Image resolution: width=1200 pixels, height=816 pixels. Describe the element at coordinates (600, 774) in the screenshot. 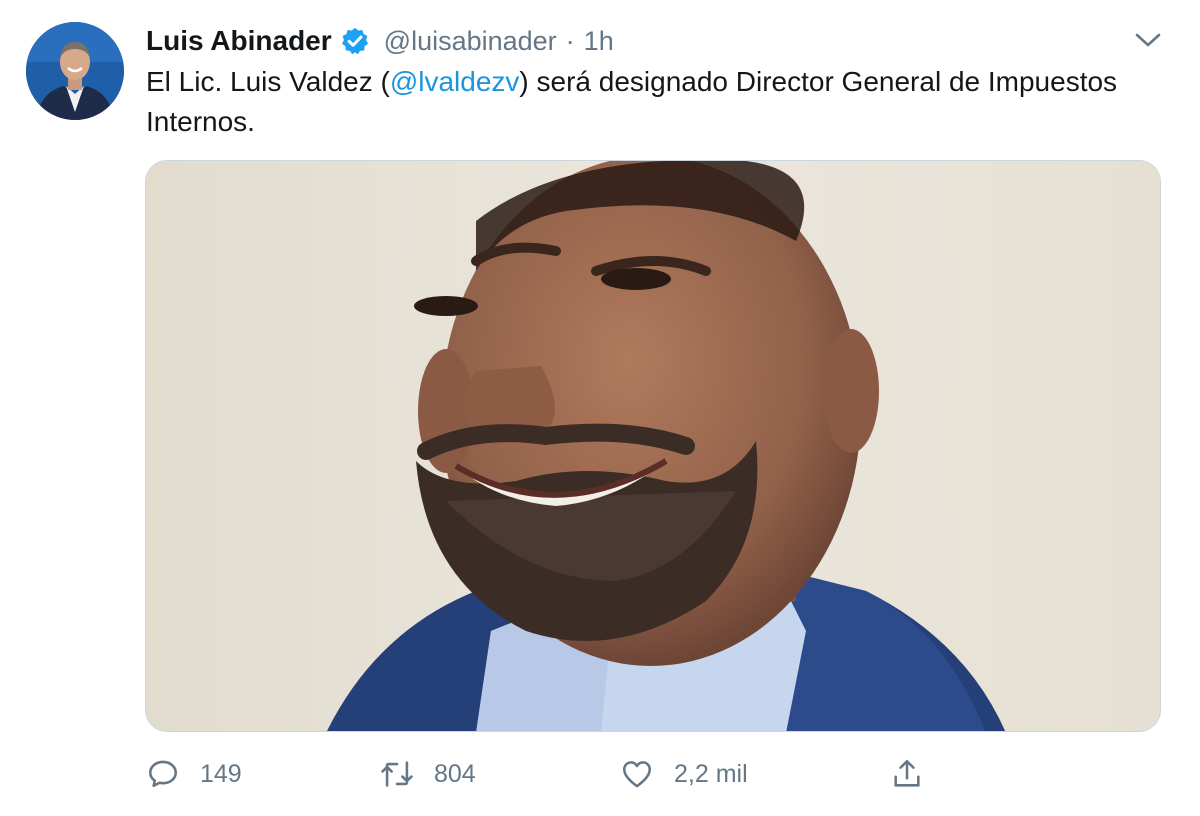

I see `tweet-actions: 149 804 2,2 mil` at that location.